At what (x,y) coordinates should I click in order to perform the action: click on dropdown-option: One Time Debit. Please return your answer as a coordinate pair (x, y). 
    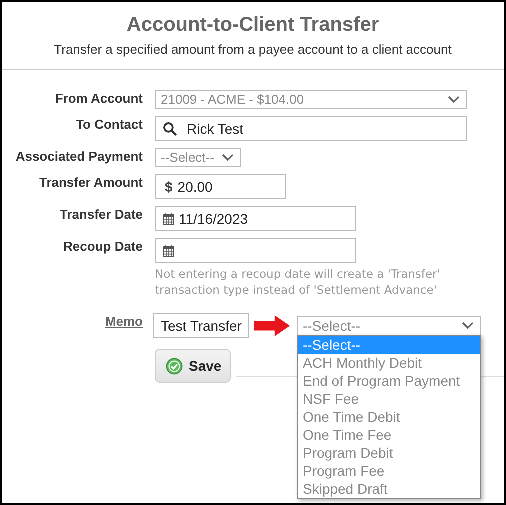
    Looking at the image, I should click on (389, 417).